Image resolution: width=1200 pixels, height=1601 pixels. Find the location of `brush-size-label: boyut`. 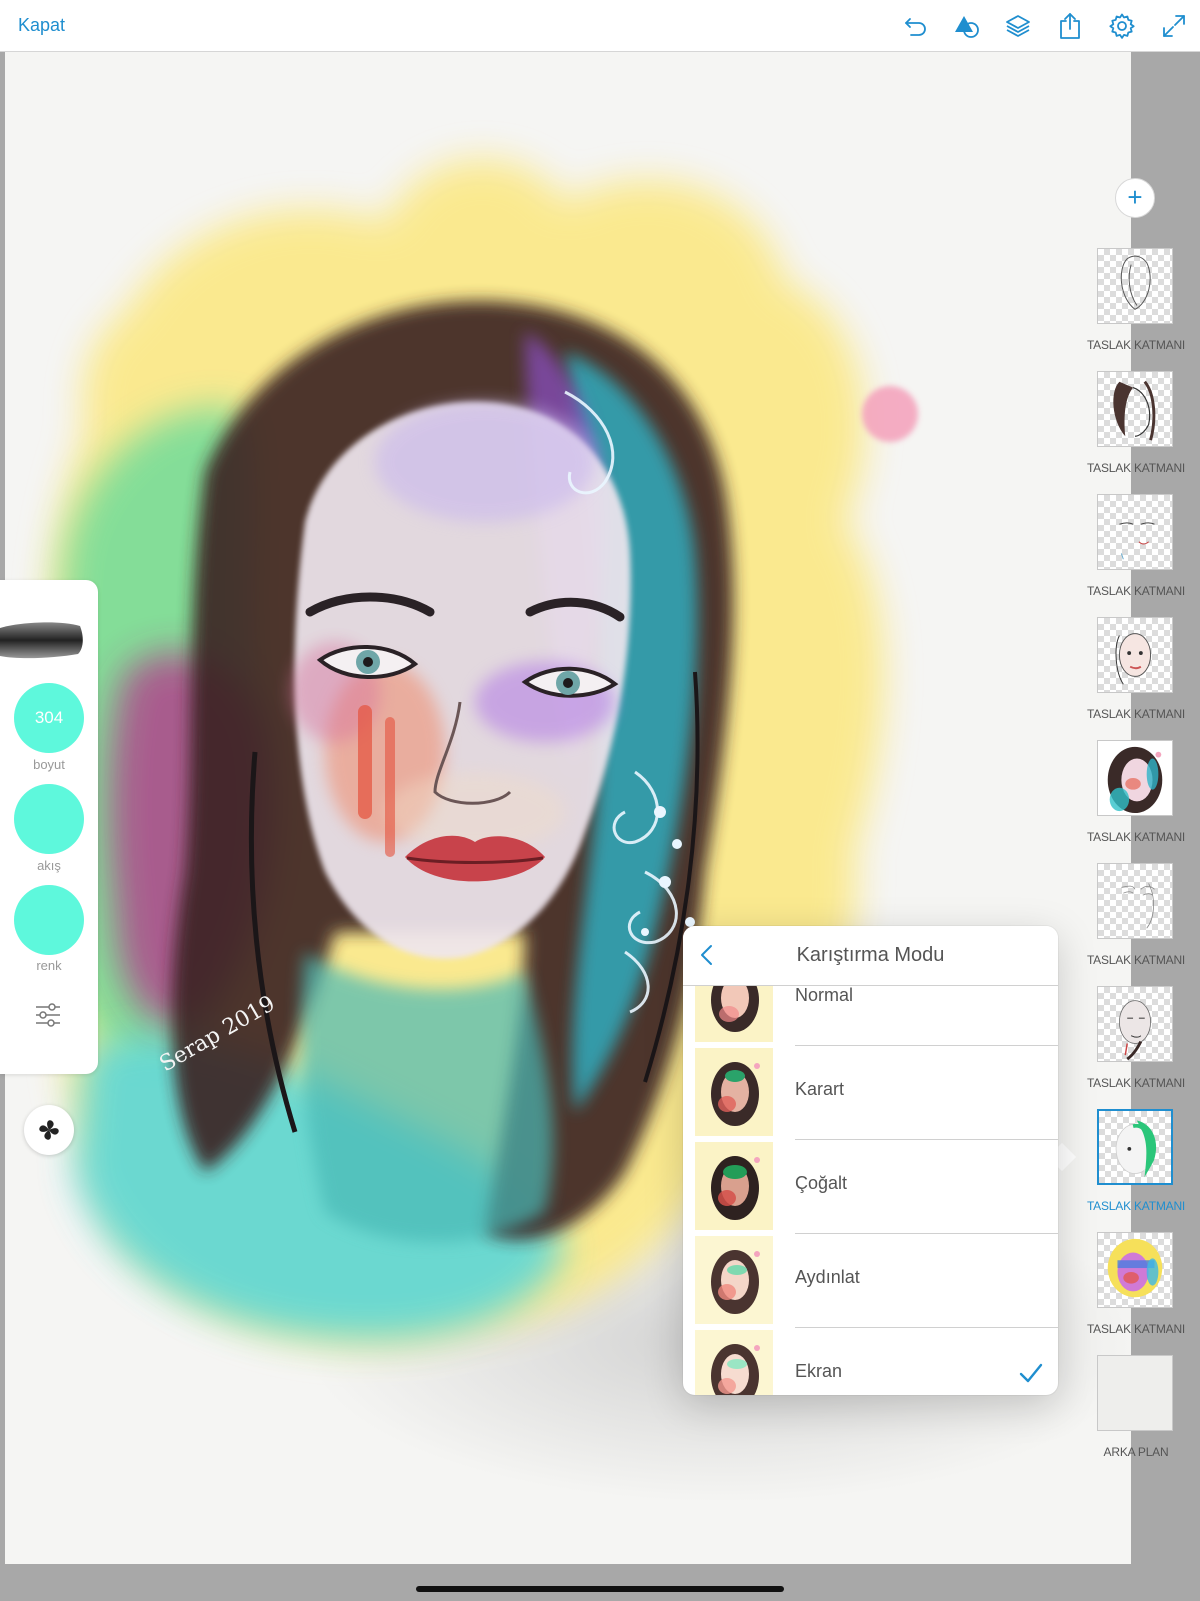

brush-size-label: boyut is located at coordinates (49, 764).